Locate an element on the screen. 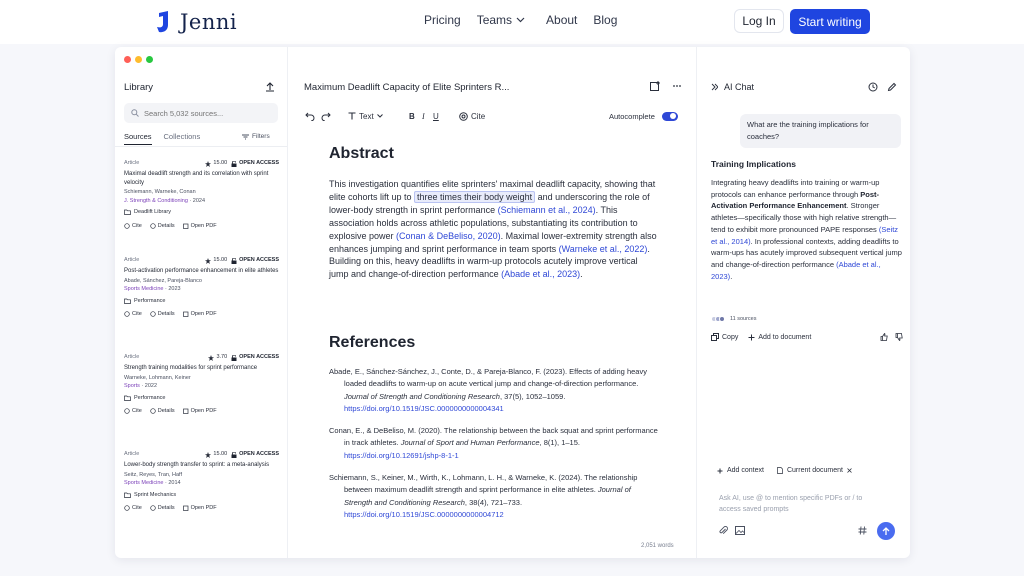 This screenshot has width=1024, height=576. context-row: Add context Current document is located at coordinates (784, 470).